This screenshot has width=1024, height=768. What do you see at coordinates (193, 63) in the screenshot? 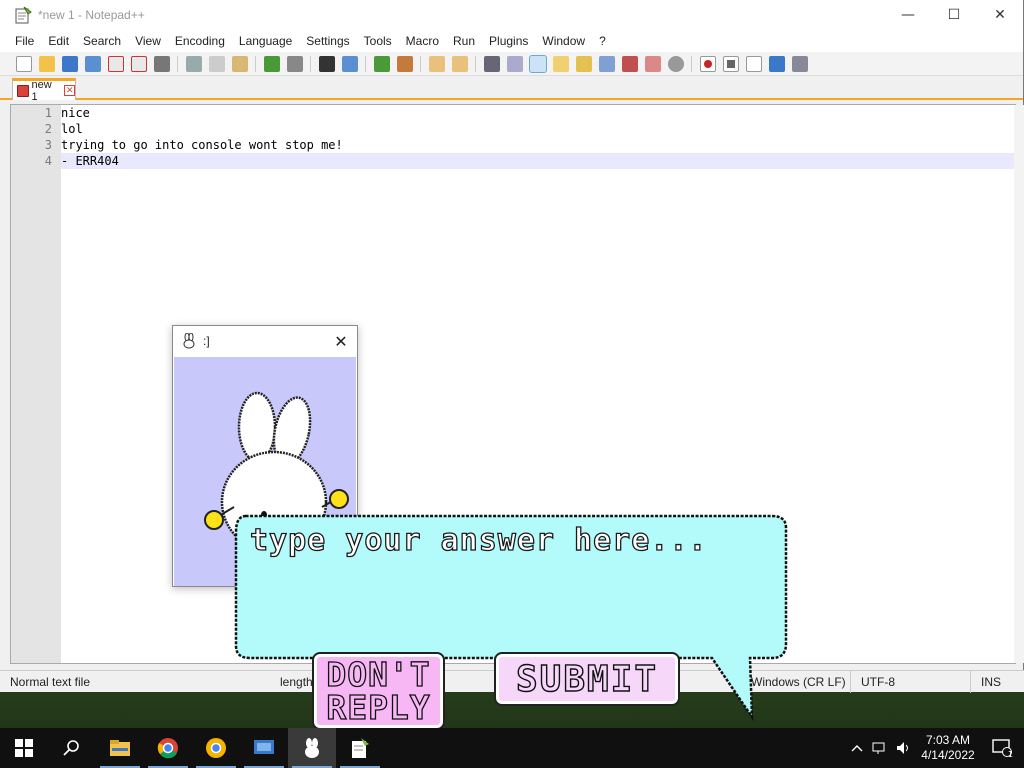
I see `cut-icon` at bounding box center [193, 63].